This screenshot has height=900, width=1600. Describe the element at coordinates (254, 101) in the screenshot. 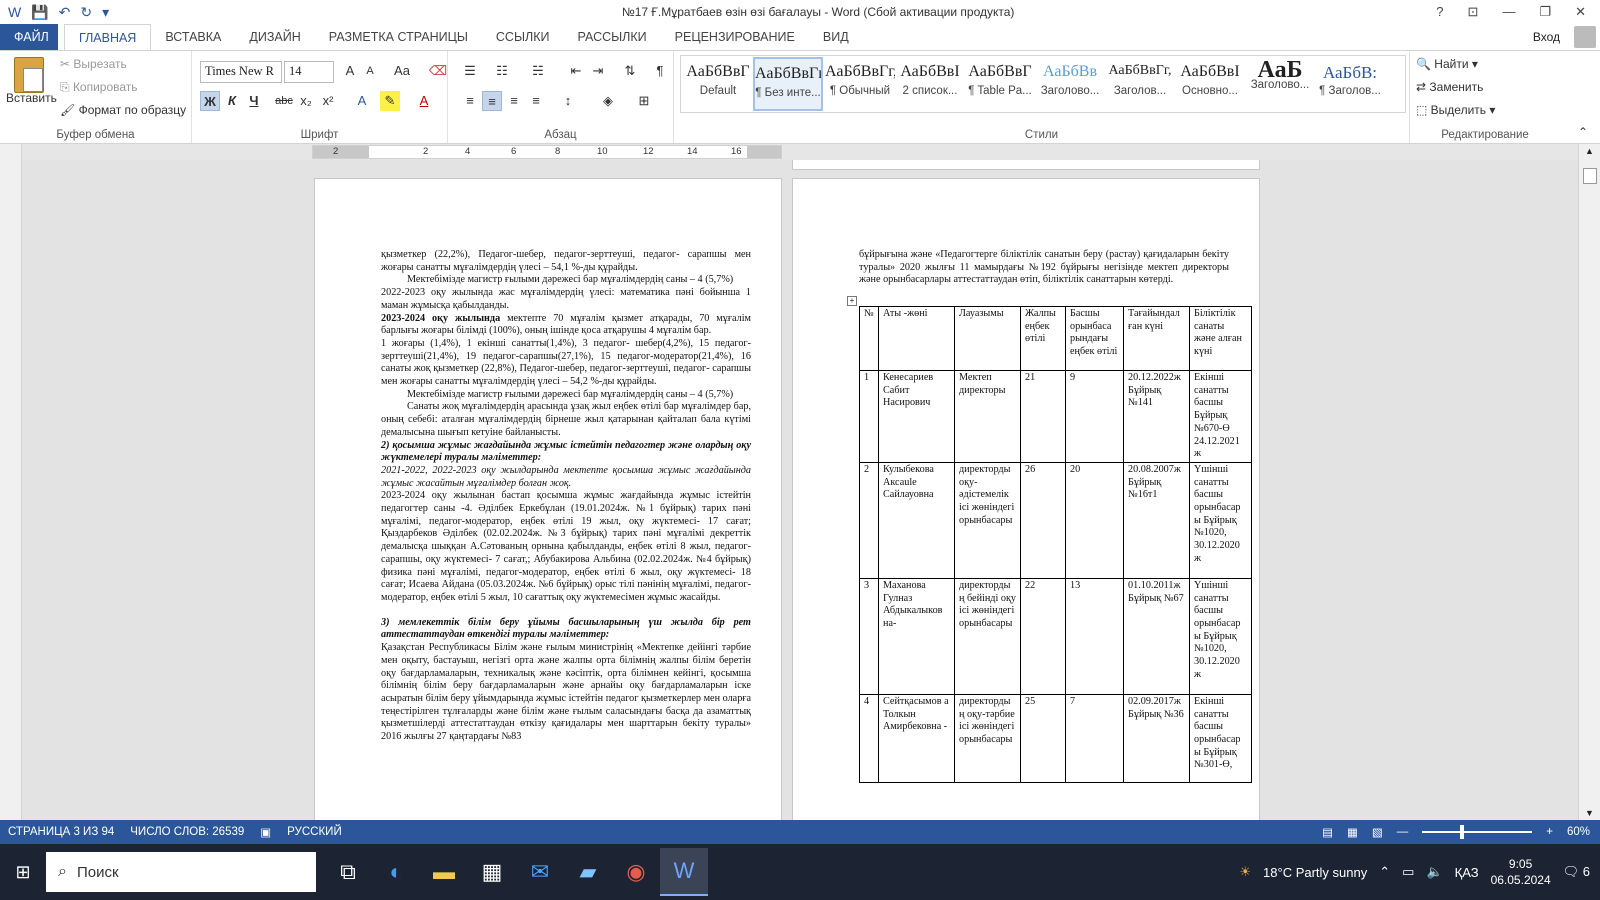

I see `underline-button: Ч` at that location.